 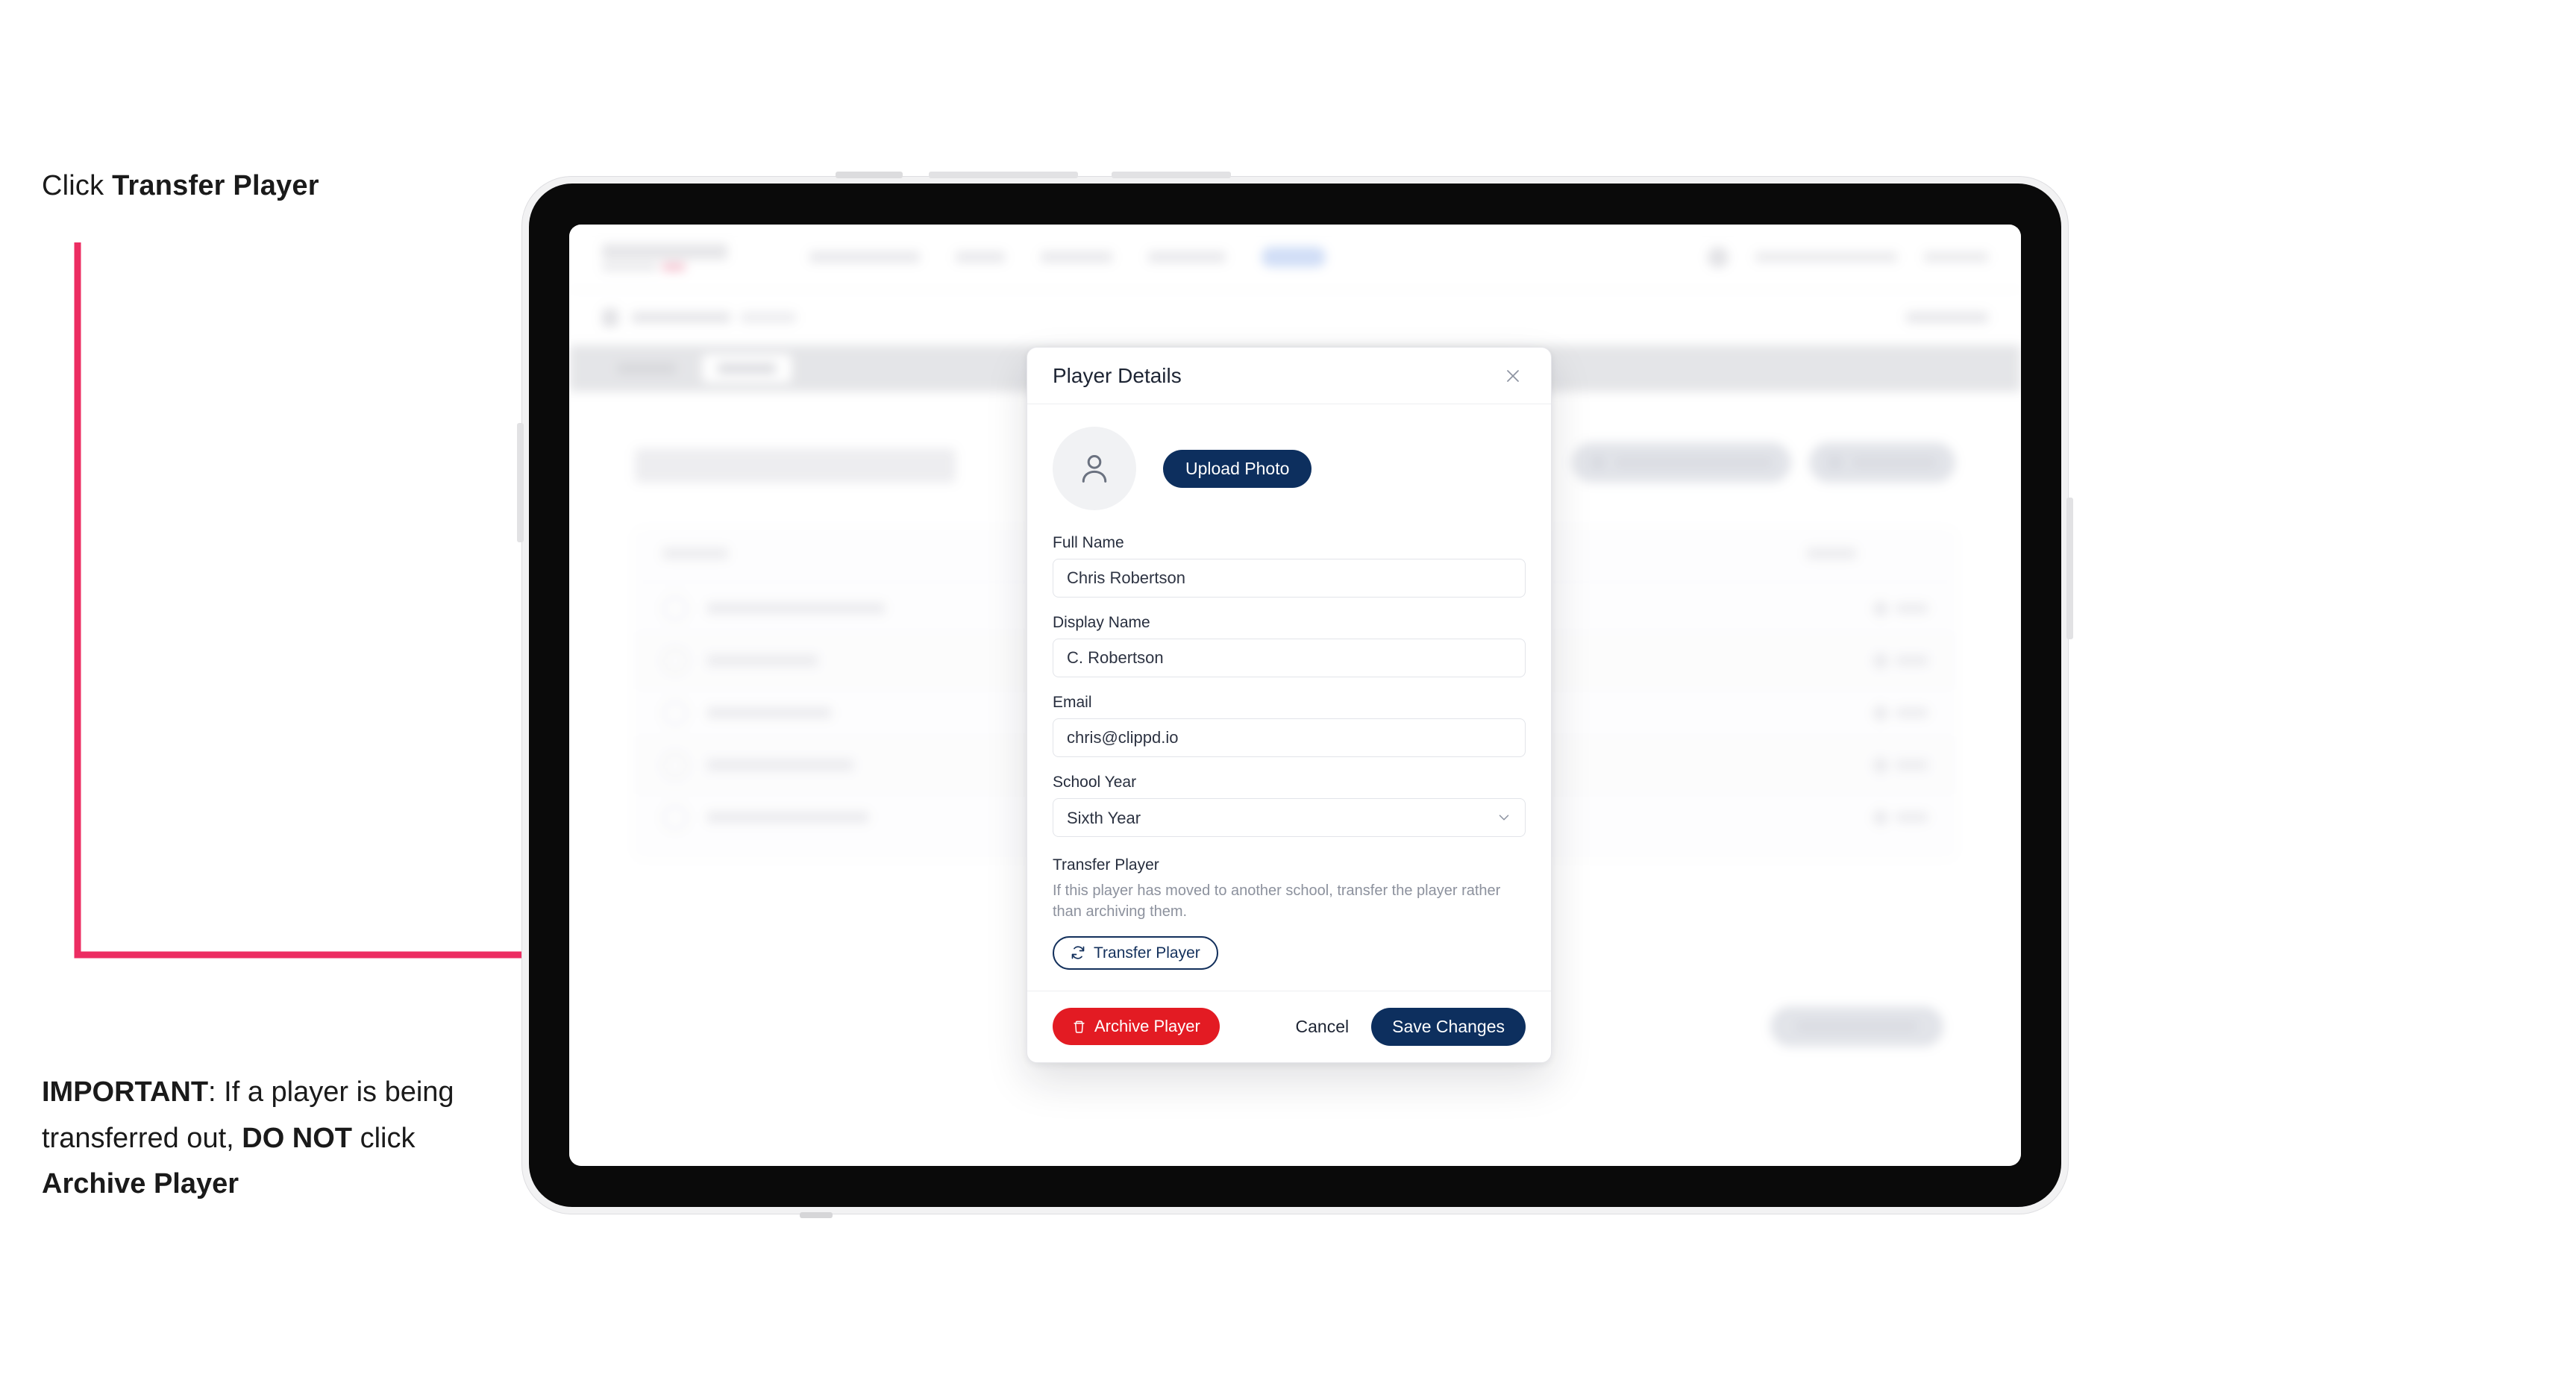 I want to click on email-input, so click(x=1289, y=737).